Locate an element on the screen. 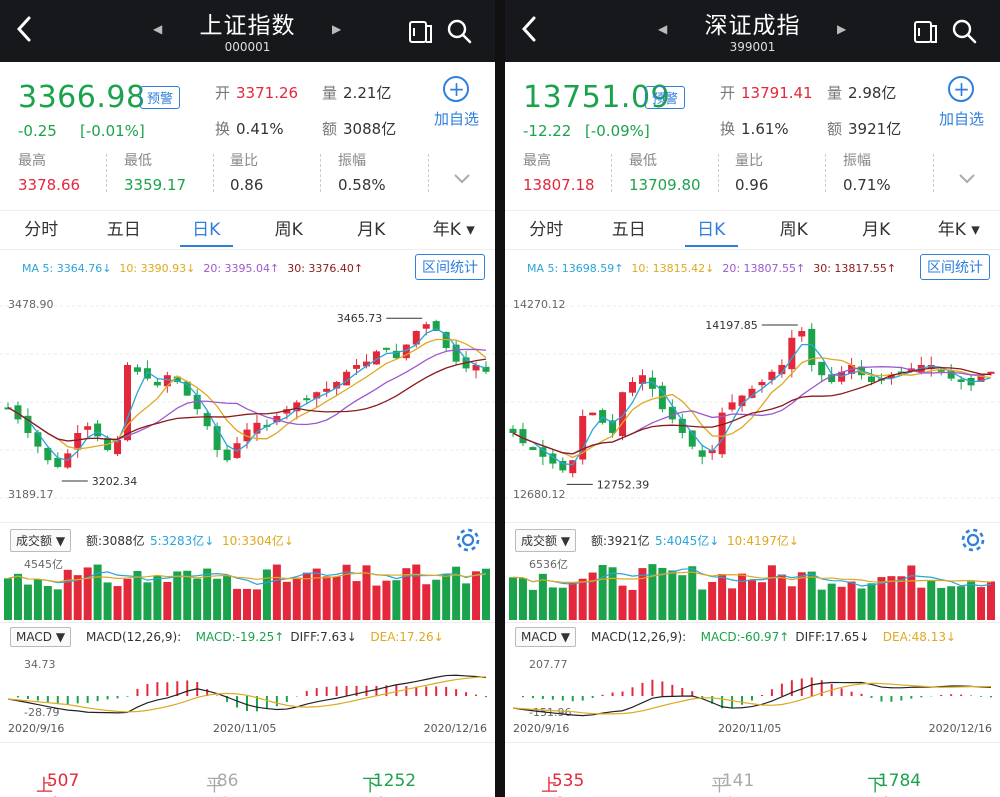 The height and width of the screenshot is (797, 1000). volume-max-label: 6536亿 is located at coordinates (548, 564).